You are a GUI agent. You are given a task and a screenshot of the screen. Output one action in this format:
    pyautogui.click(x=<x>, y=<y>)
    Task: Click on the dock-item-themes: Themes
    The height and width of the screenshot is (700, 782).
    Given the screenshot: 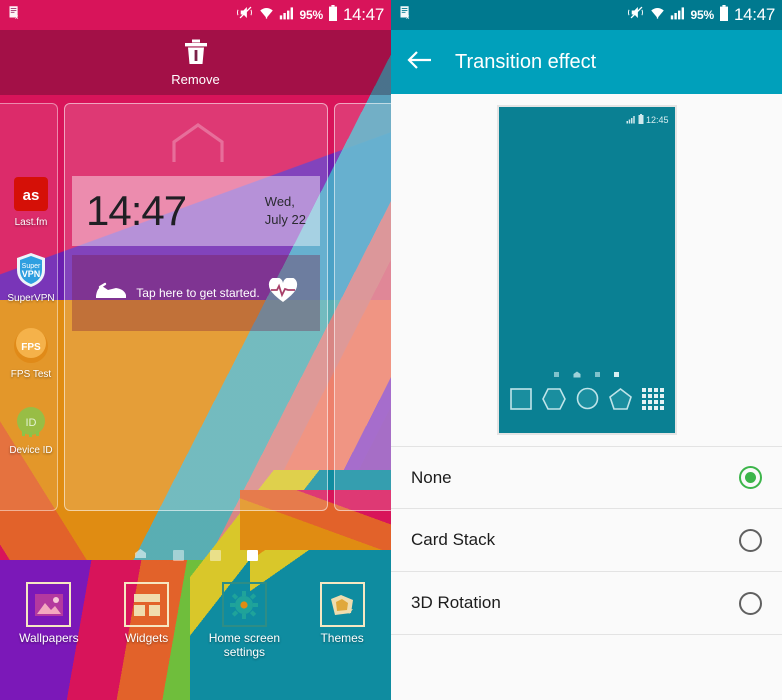 What is the action you would take?
    pyautogui.click(x=342, y=621)
    